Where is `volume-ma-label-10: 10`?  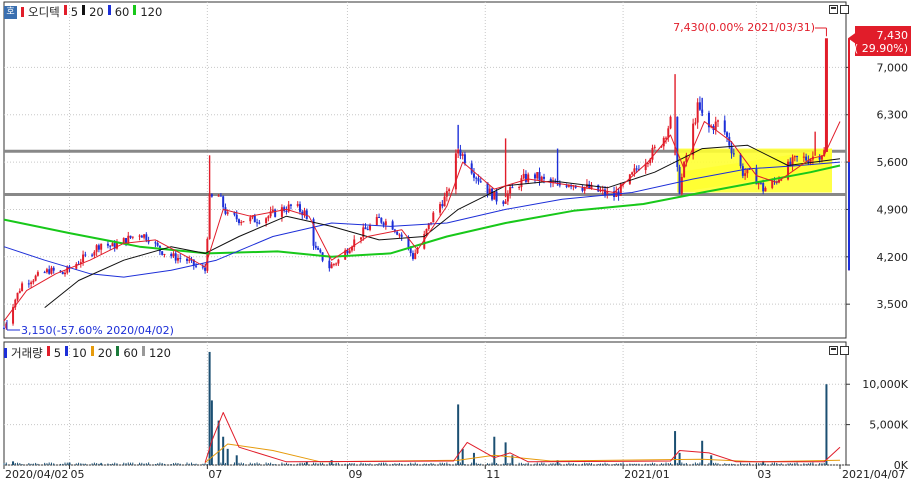 volume-ma-label-10: 10 is located at coordinates (79, 353).